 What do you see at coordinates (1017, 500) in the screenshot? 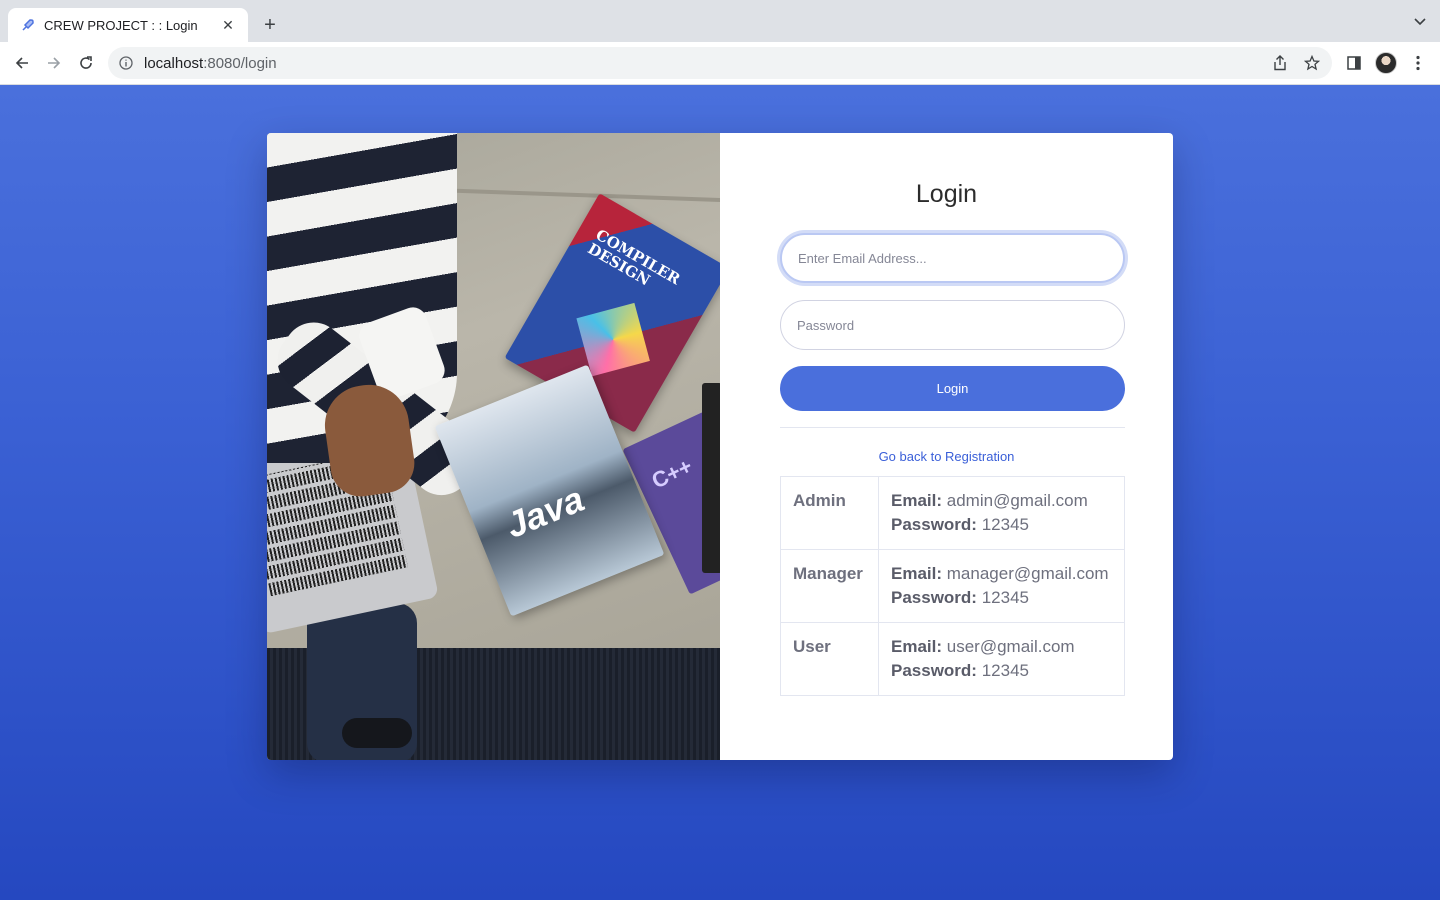
I see `email-value: admin@gmail.com` at bounding box center [1017, 500].